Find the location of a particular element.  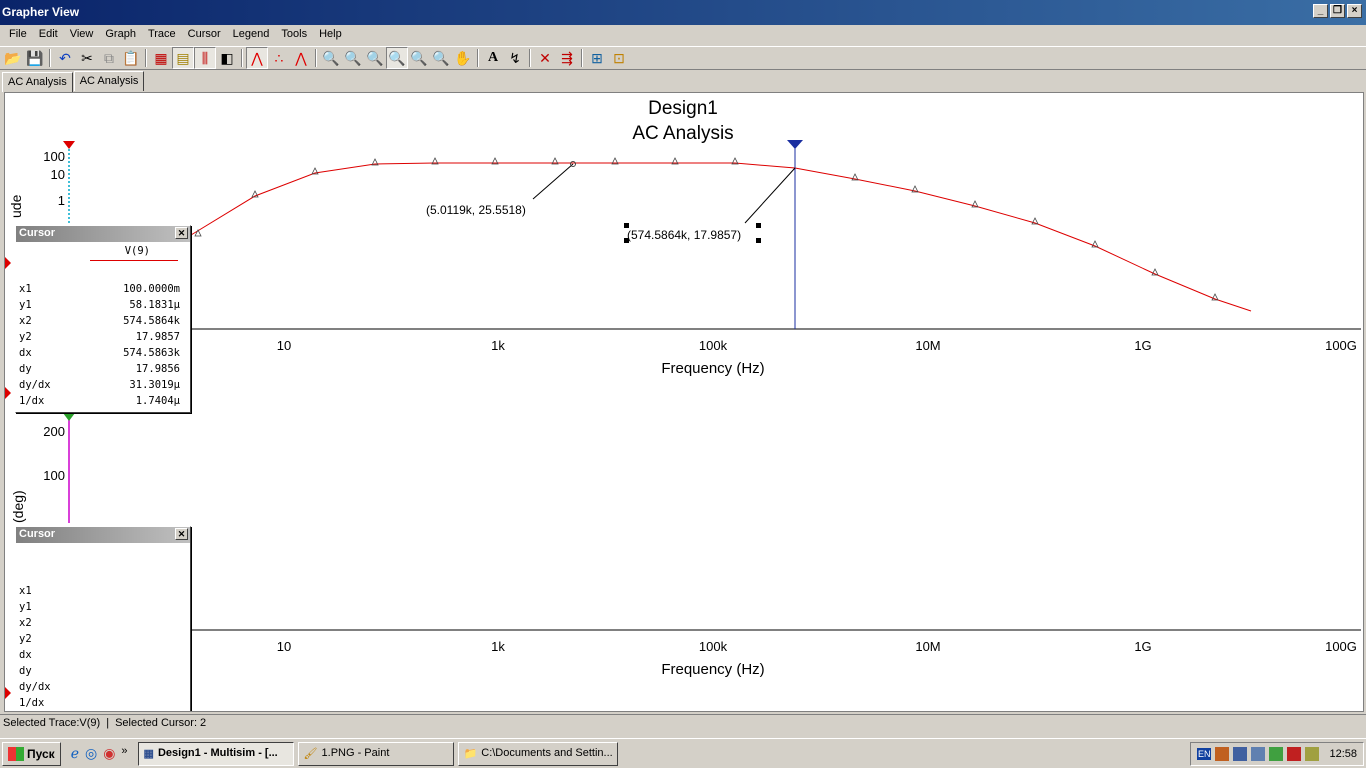

cursor-row-y2: y2 is located at coordinates (25, 639).